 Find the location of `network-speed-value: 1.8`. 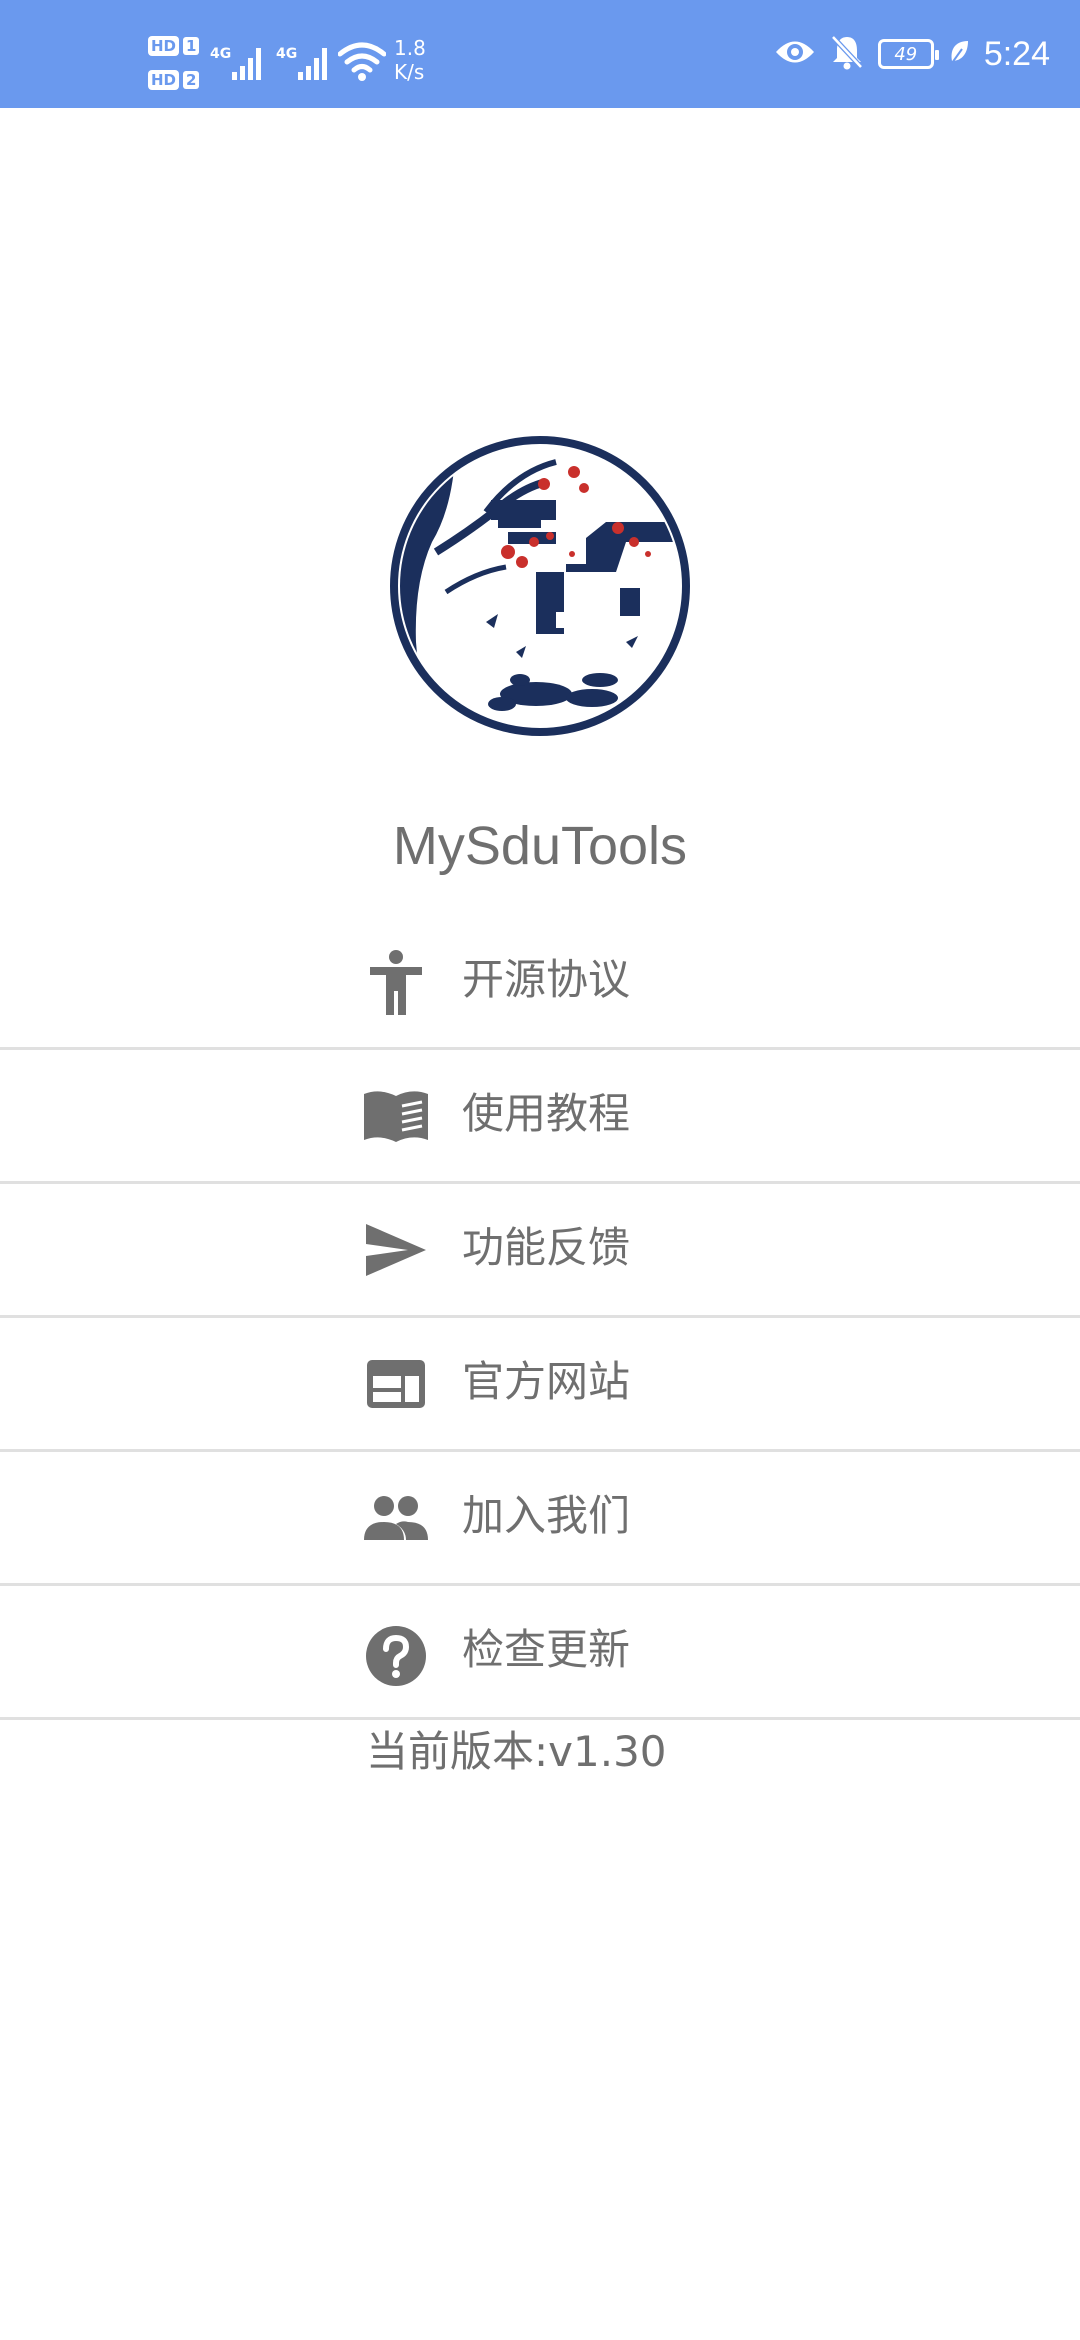

network-speed-value: 1.8 is located at coordinates (410, 48).